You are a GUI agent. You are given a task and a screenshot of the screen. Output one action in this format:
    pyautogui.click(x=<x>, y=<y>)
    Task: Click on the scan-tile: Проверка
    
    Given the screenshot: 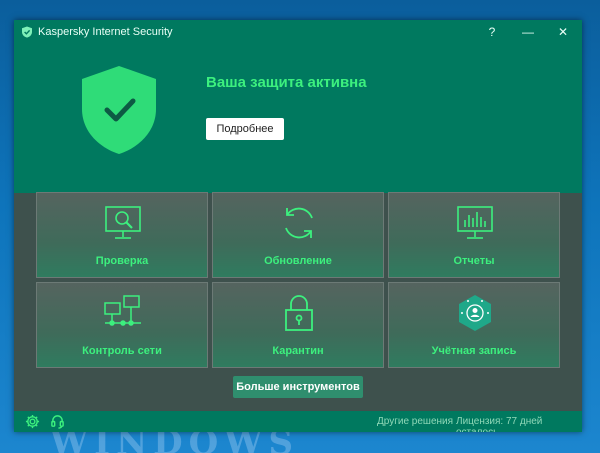 What is the action you would take?
    pyautogui.click(x=122, y=235)
    